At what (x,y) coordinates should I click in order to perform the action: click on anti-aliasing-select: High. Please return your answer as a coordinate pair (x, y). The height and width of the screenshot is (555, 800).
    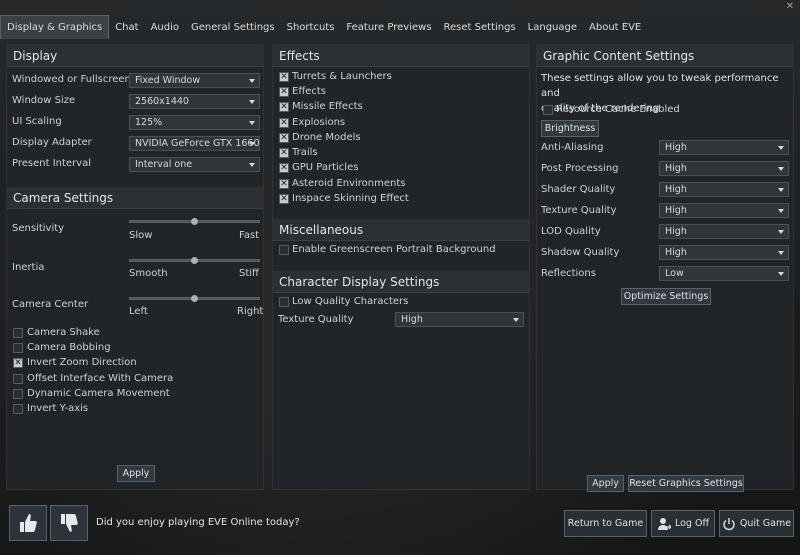
    Looking at the image, I should click on (724, 147).